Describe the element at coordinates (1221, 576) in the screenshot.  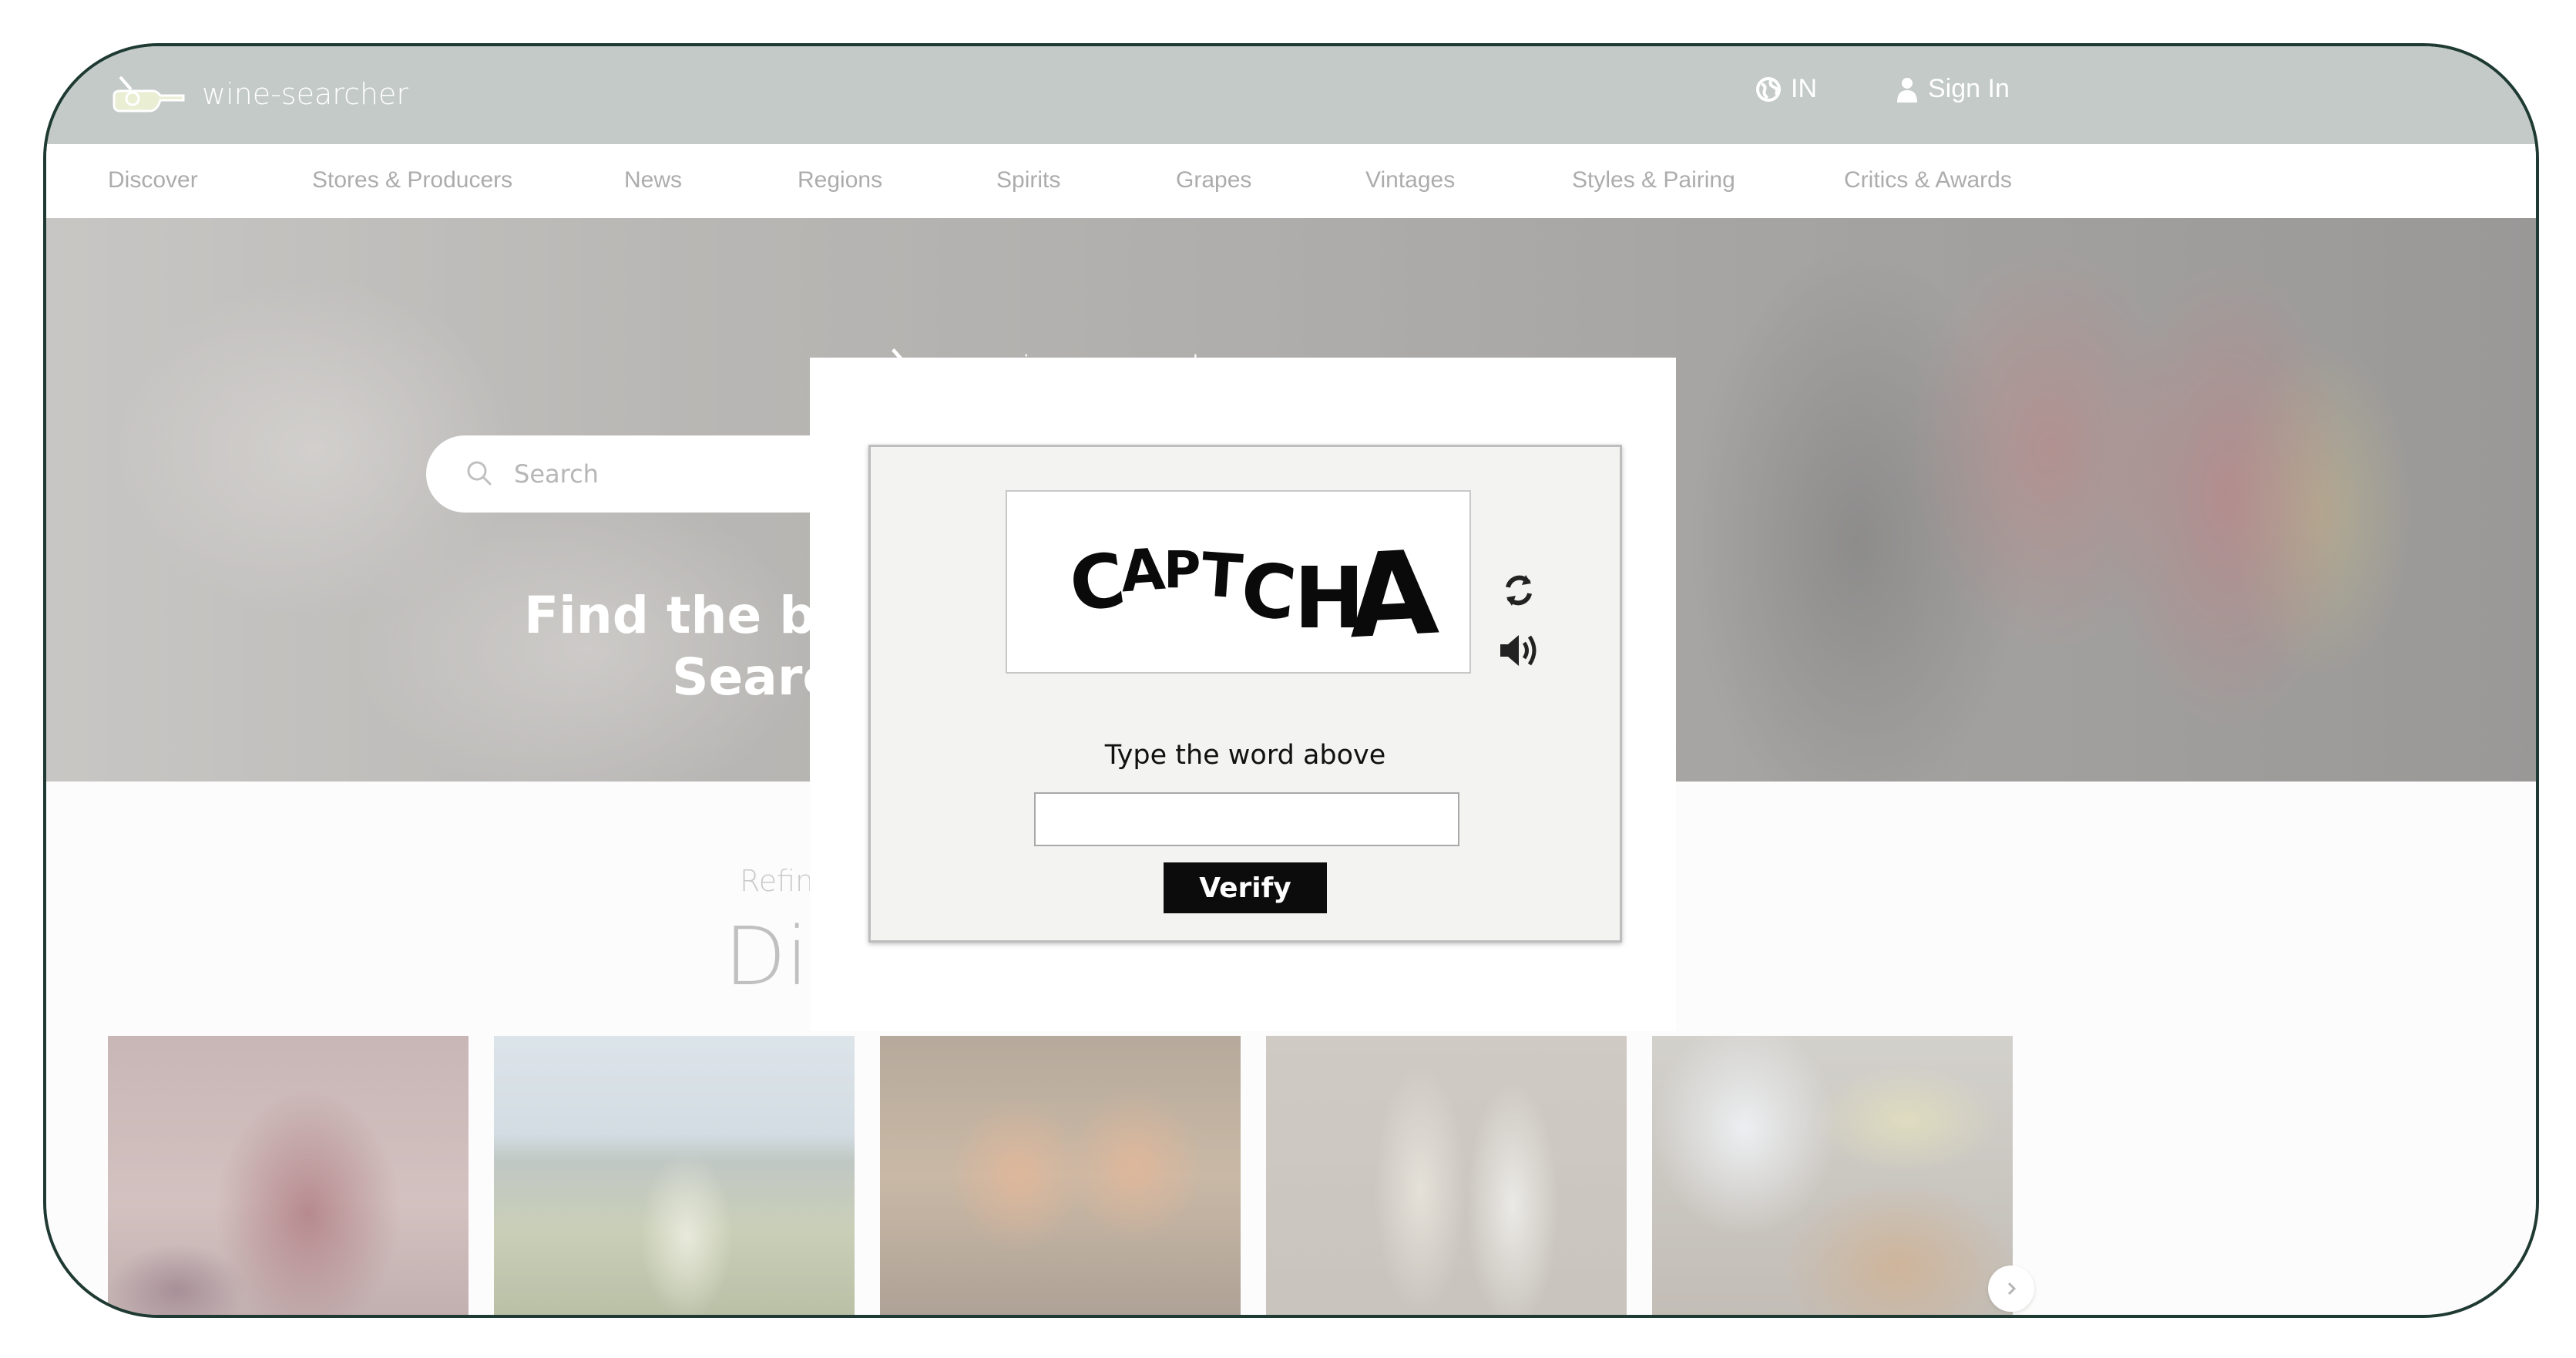
I see `svg-text: T` at that location.